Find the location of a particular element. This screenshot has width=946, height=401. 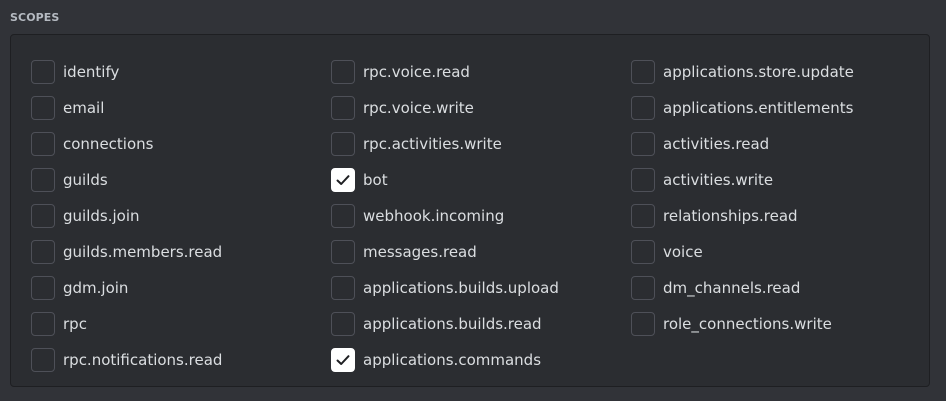

scope-option-rpc: rpc is located at coordinates (126, 324).